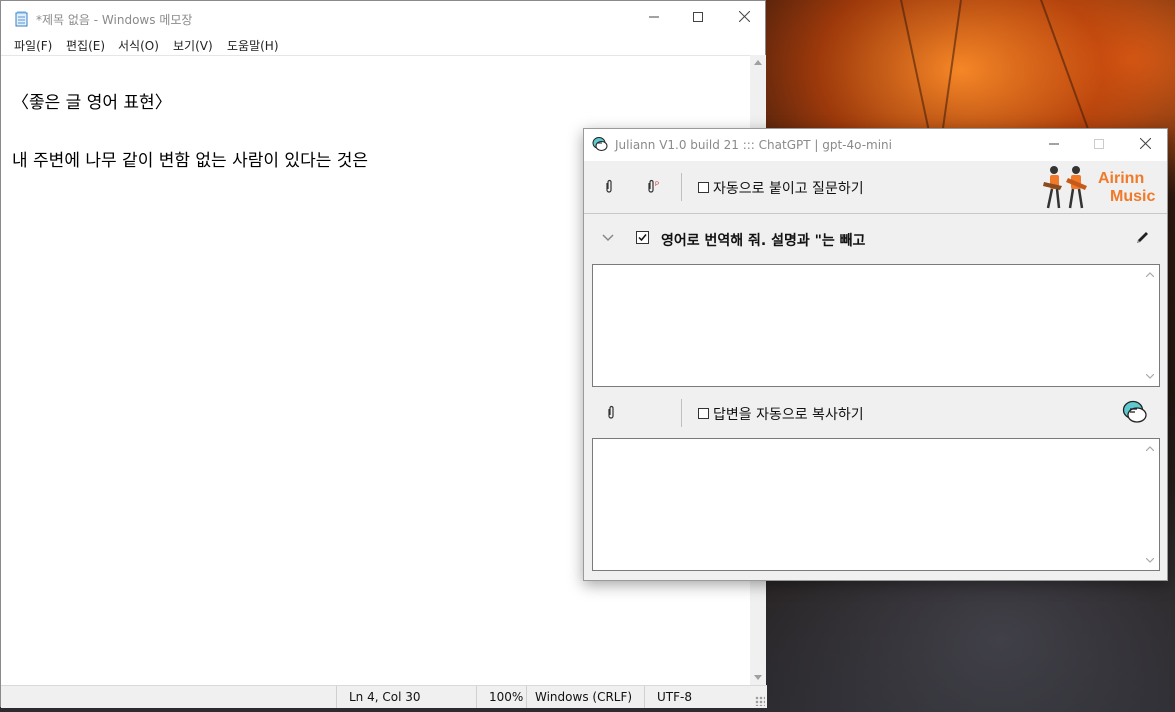 This screenshot has width=1175, height=712. What do you see at coordinates (1150, 325) in the screenshot?
I see `question-scrollbar` at bounding box center [1150, 325].